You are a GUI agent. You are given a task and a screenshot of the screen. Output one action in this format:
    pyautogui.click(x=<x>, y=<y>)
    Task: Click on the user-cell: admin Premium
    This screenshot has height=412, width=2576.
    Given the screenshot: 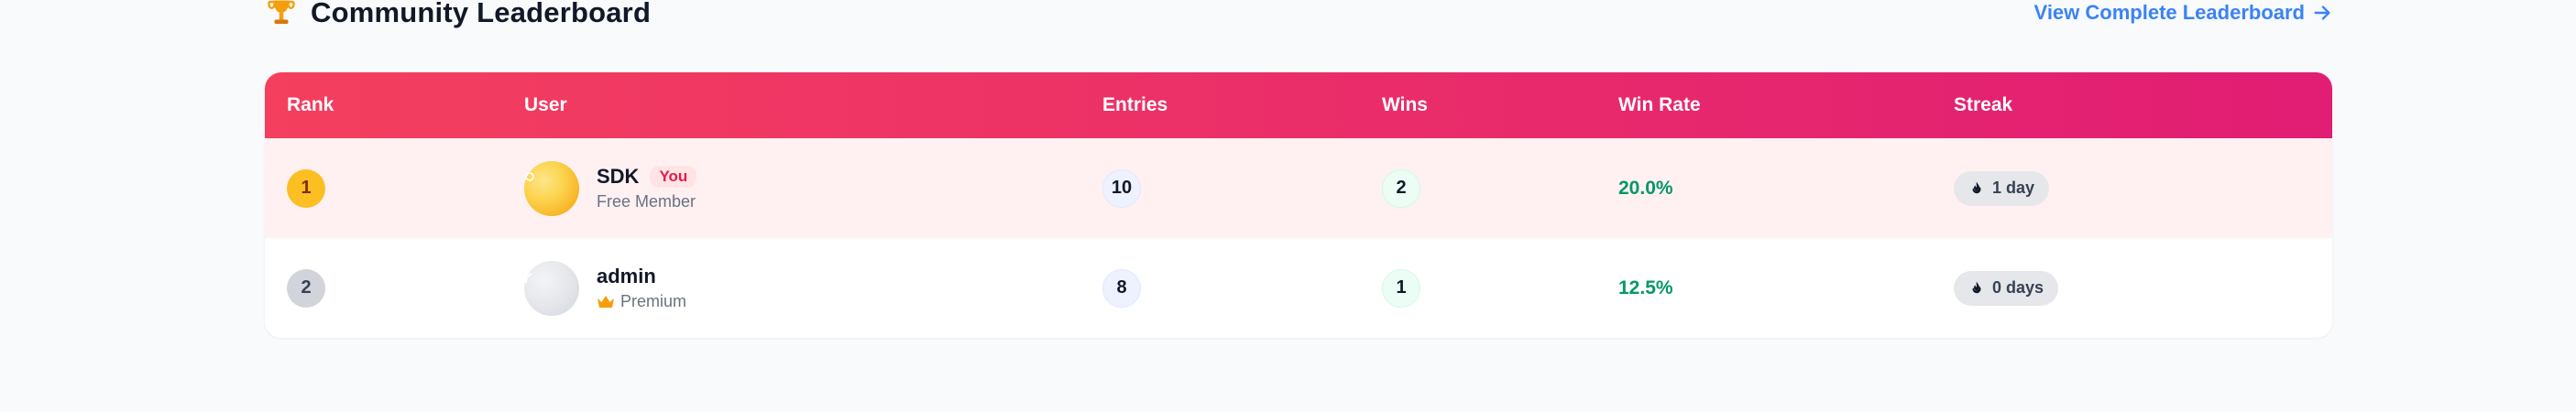 What is the action you would take?
    pyautogui.click(x=605, y=288)
    